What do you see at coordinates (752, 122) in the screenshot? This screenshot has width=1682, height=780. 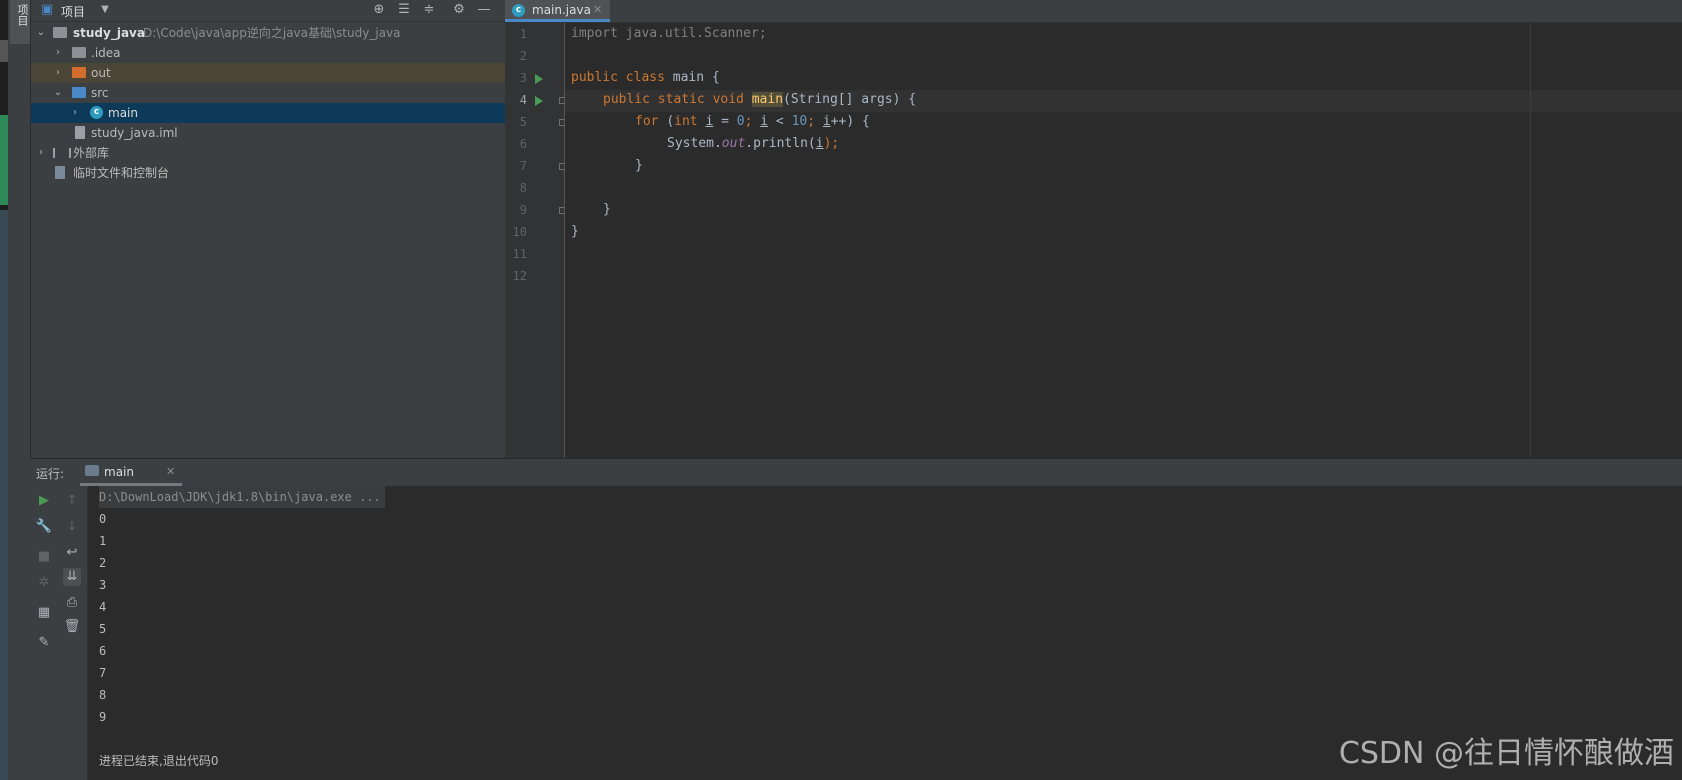 I see `code-line-5: for (int i = 0; i < 10; i++) {` at bounding box center [752, 122].